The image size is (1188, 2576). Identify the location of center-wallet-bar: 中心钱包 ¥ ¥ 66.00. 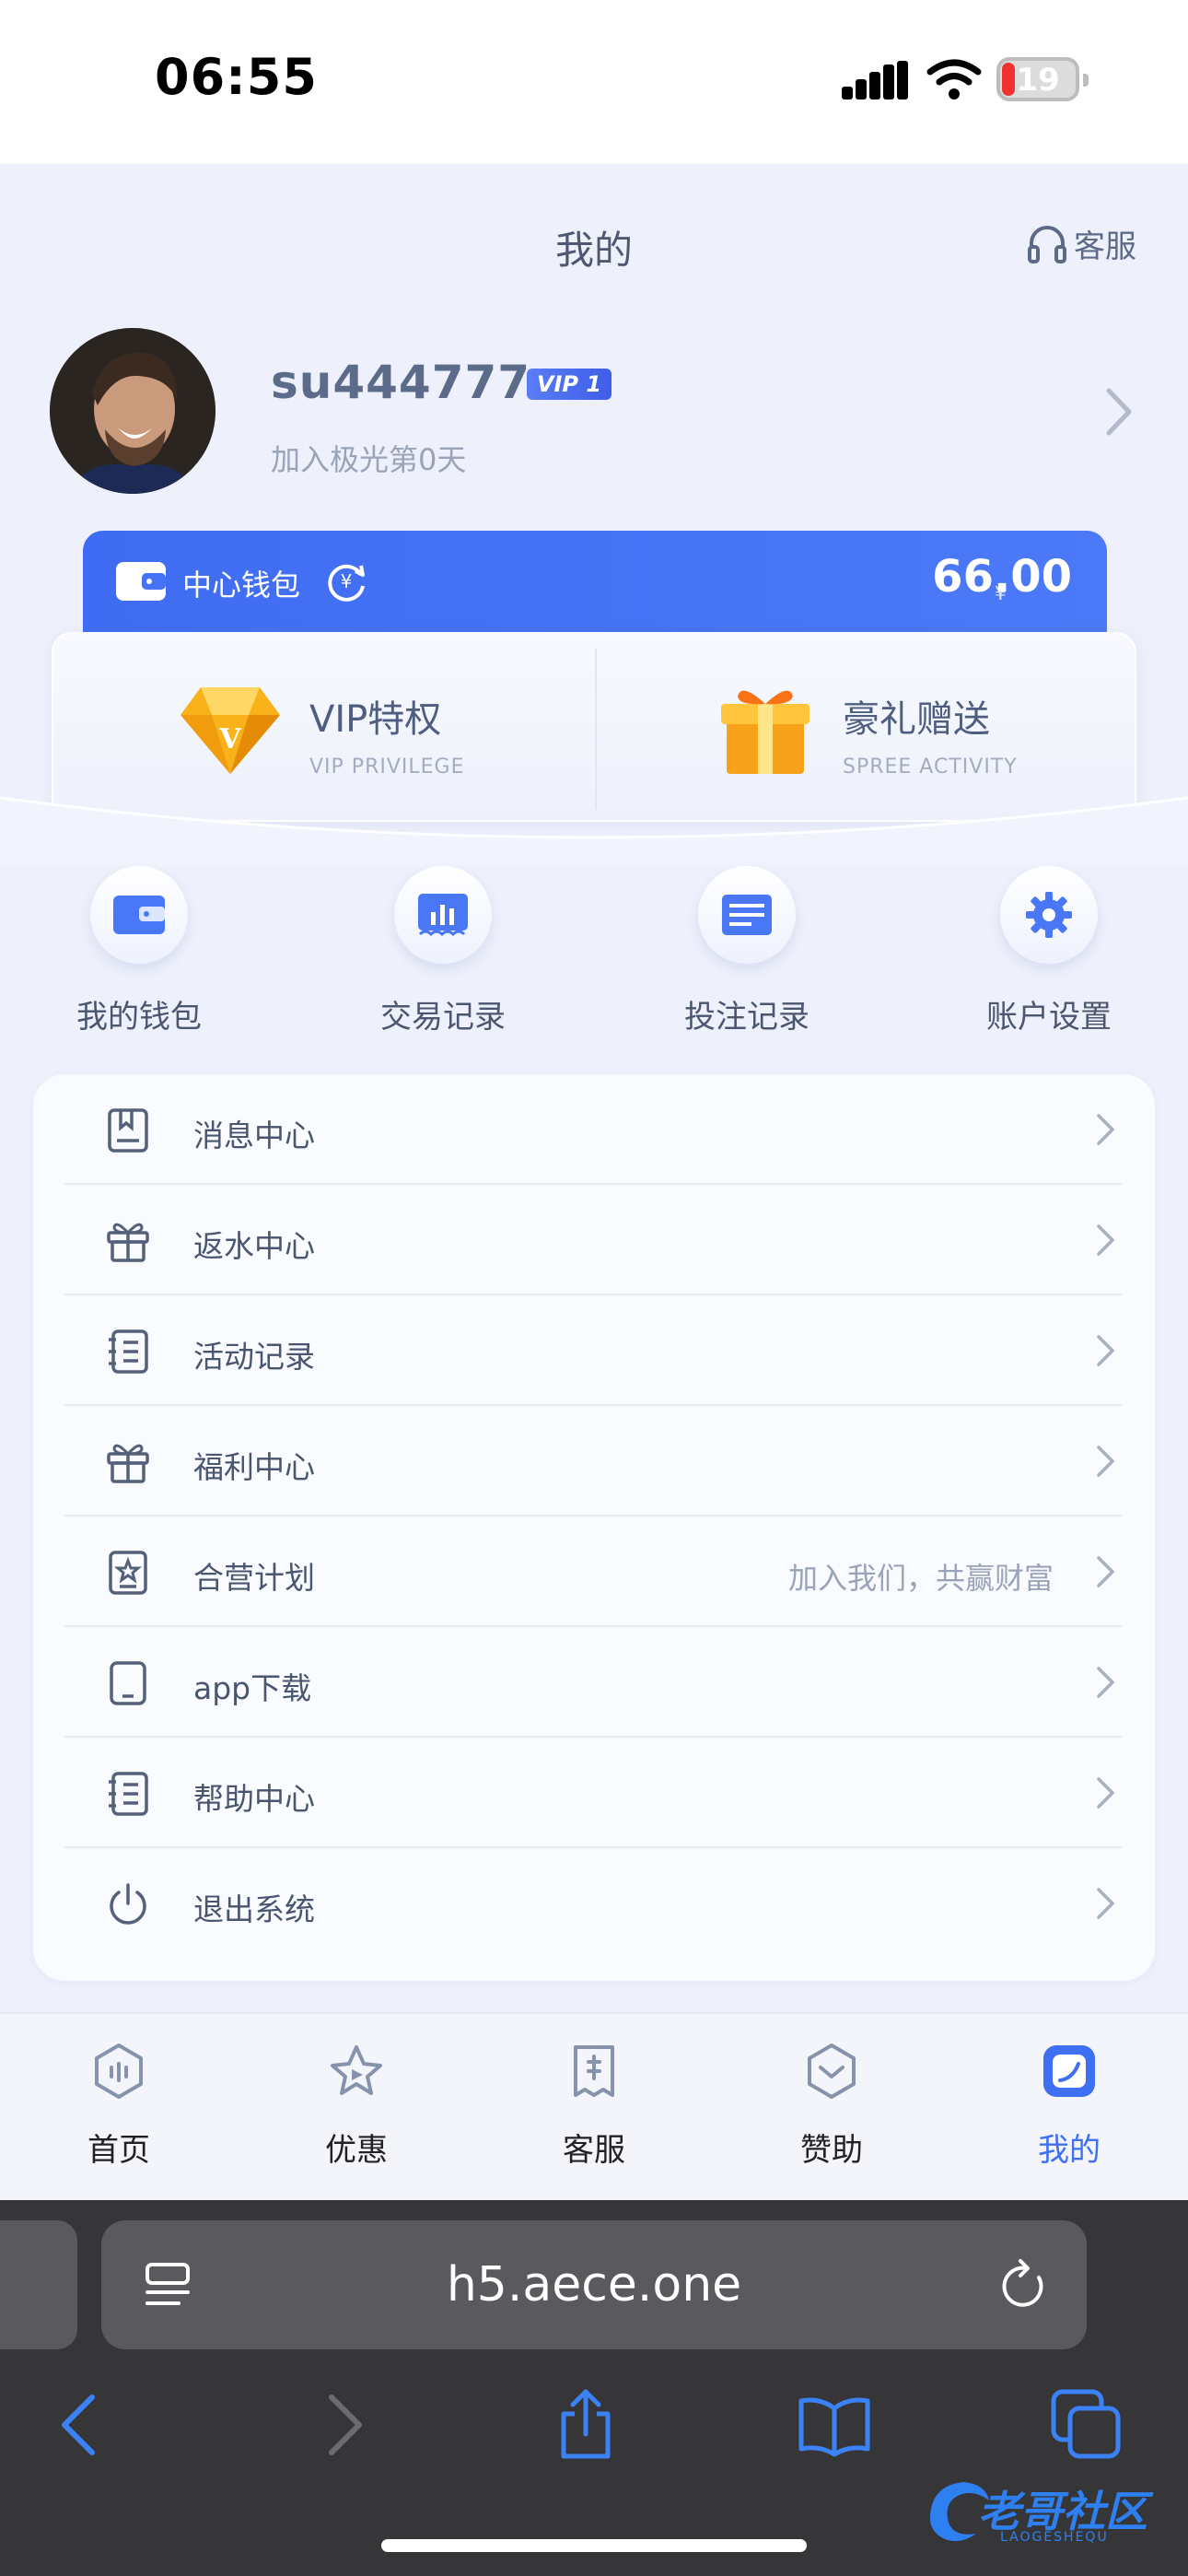
(595, 581).